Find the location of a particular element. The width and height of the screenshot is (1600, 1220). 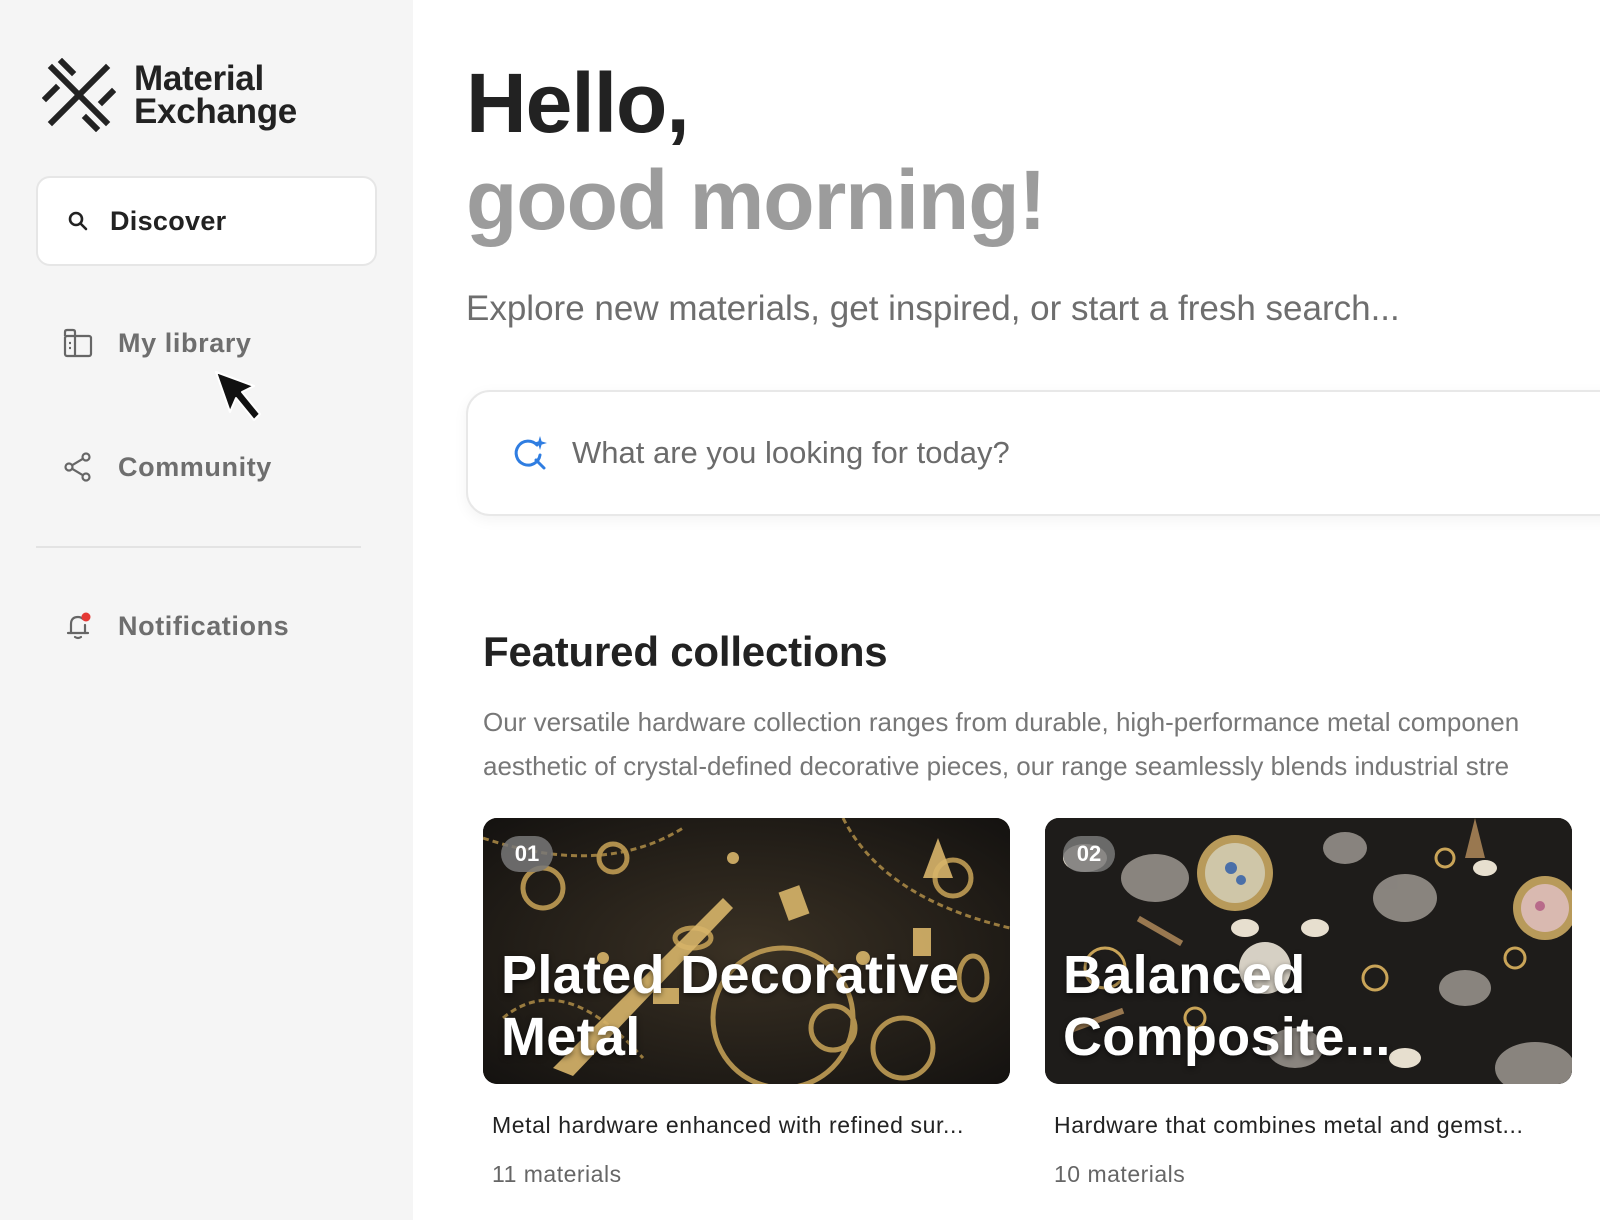

brand-line-1: Material is located at coordinates (199, 78).